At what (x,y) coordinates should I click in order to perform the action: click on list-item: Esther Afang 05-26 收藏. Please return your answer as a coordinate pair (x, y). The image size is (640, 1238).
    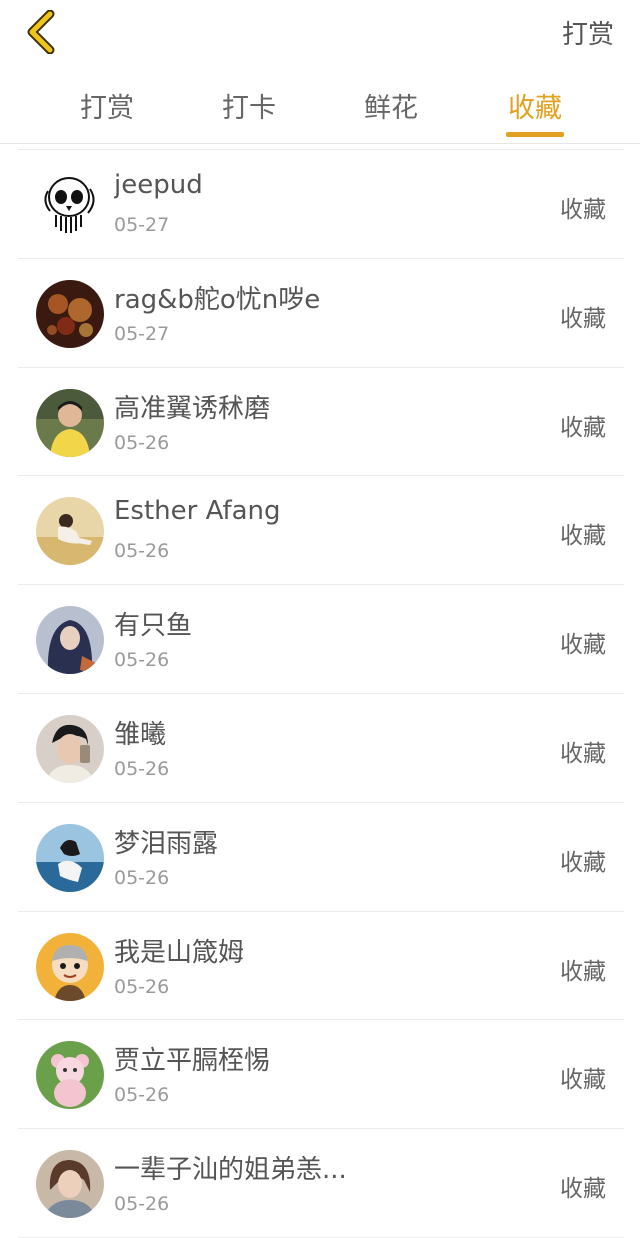
    Looking at the image, I should click on (321, 531).